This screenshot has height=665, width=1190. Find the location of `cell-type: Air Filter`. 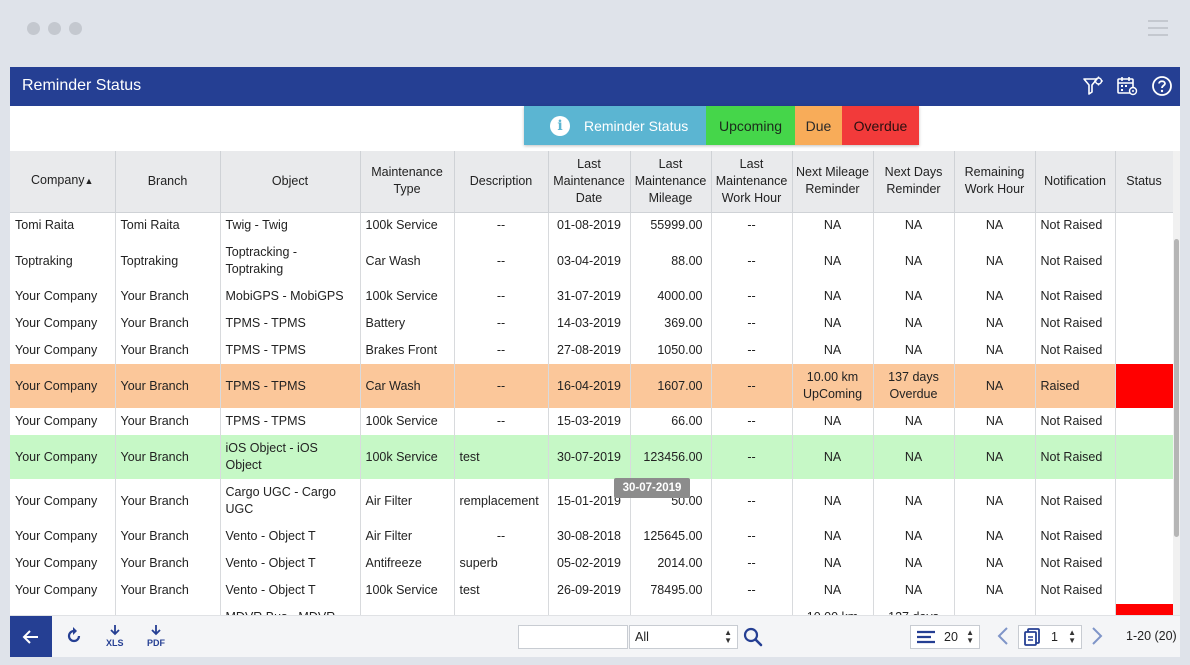

cell-type: Air Filter is located at coordinates (407, 501).